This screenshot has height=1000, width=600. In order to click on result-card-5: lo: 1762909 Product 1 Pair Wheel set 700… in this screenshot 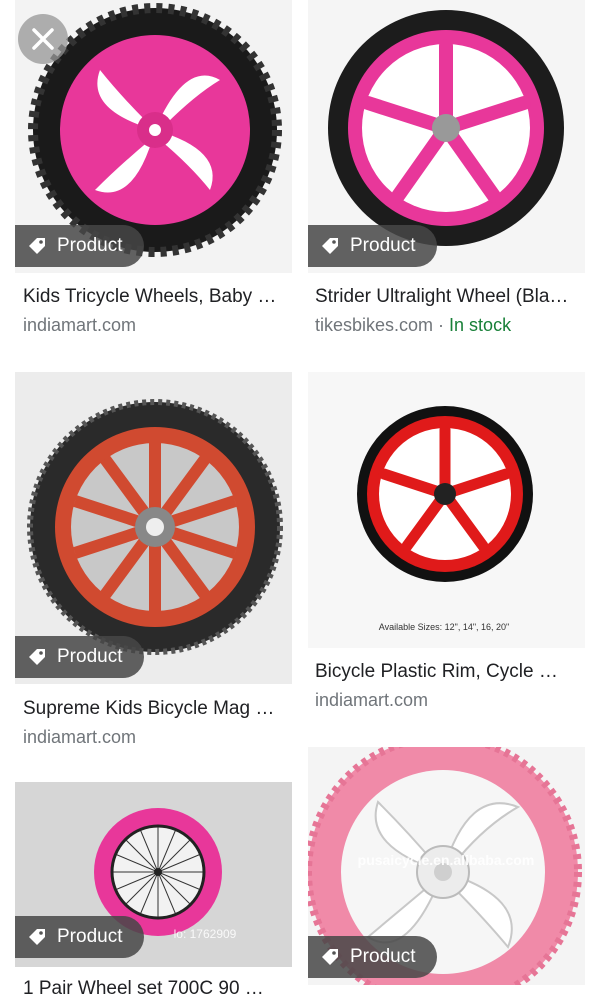, I will do `click(153, 890)`.